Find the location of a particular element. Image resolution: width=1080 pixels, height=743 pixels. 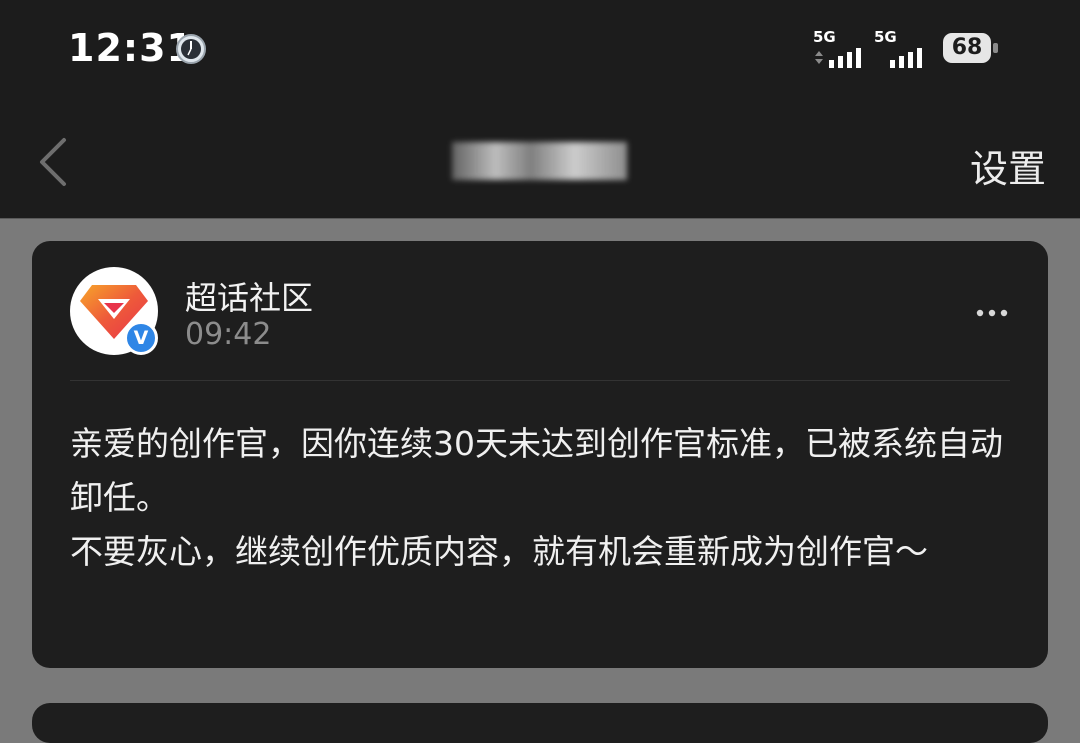

verified-badge: V is located at coordinates (141, 338).